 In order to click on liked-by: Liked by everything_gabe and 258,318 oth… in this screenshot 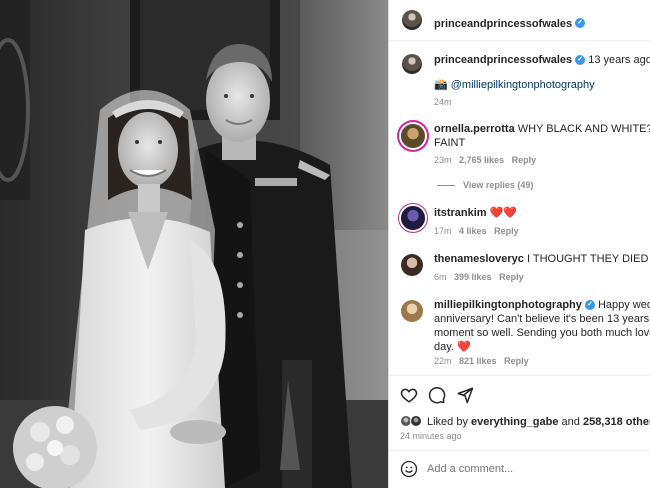, I will do `click(538, 422)`.